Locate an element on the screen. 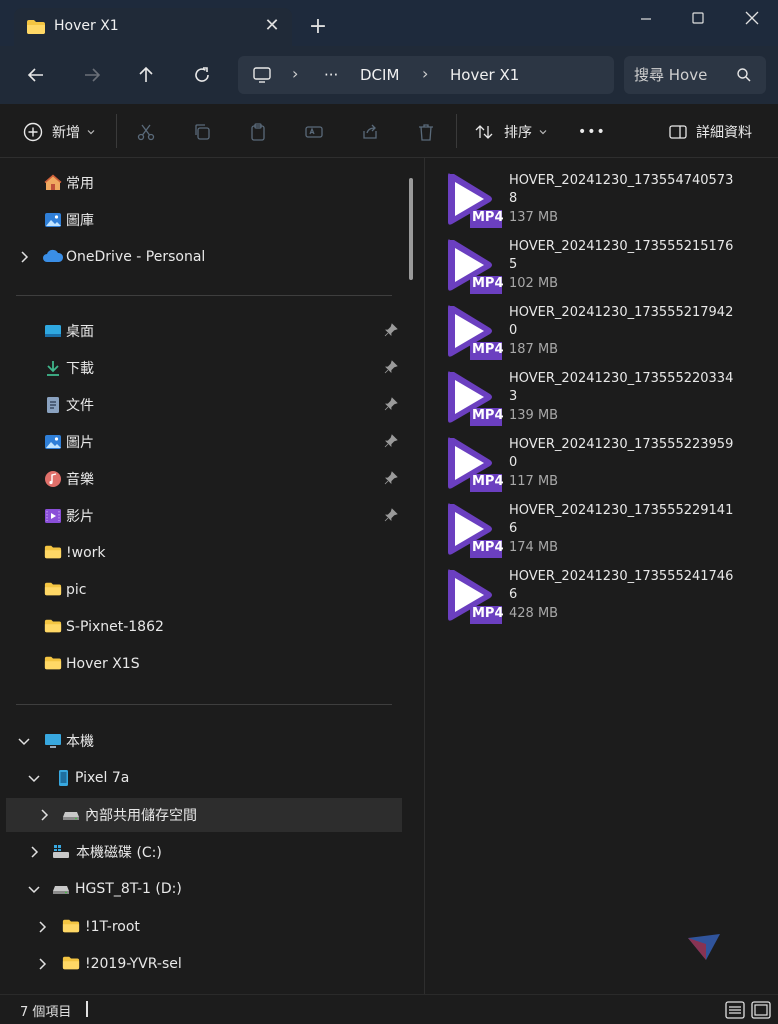  sort-label: 排序 is located at coordinates (518, 133).